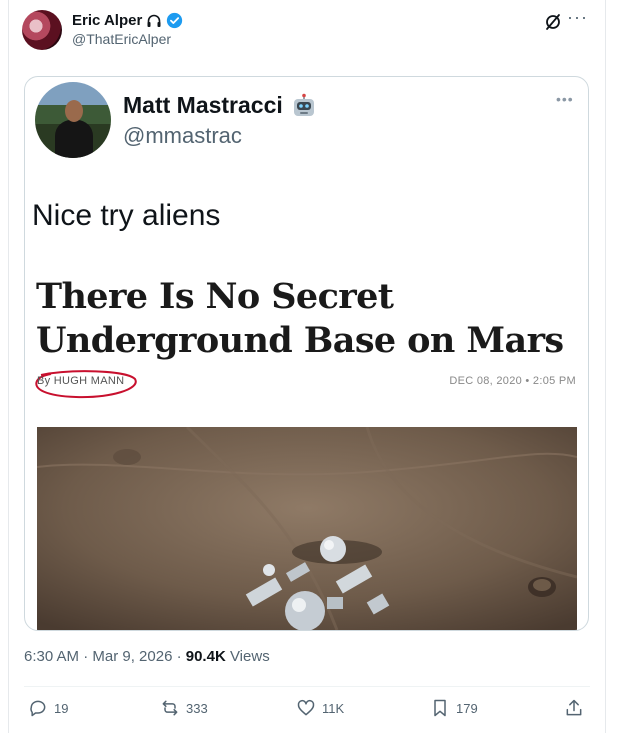 The width and height of the screenshot is (619, 733). I want to click on quoted-author-handle: @mmastrac, so click(182, 136).